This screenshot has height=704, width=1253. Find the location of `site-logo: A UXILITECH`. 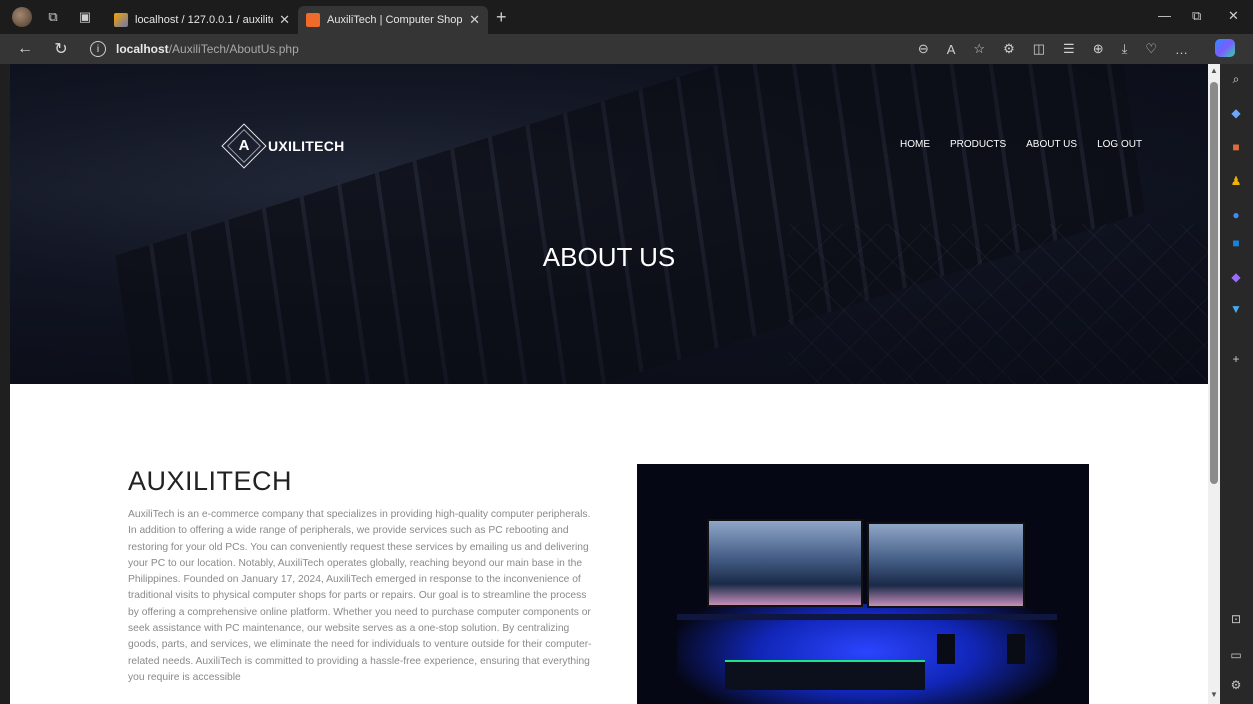

site-logo: A UXILITECH is located at coordinates (283, 146).